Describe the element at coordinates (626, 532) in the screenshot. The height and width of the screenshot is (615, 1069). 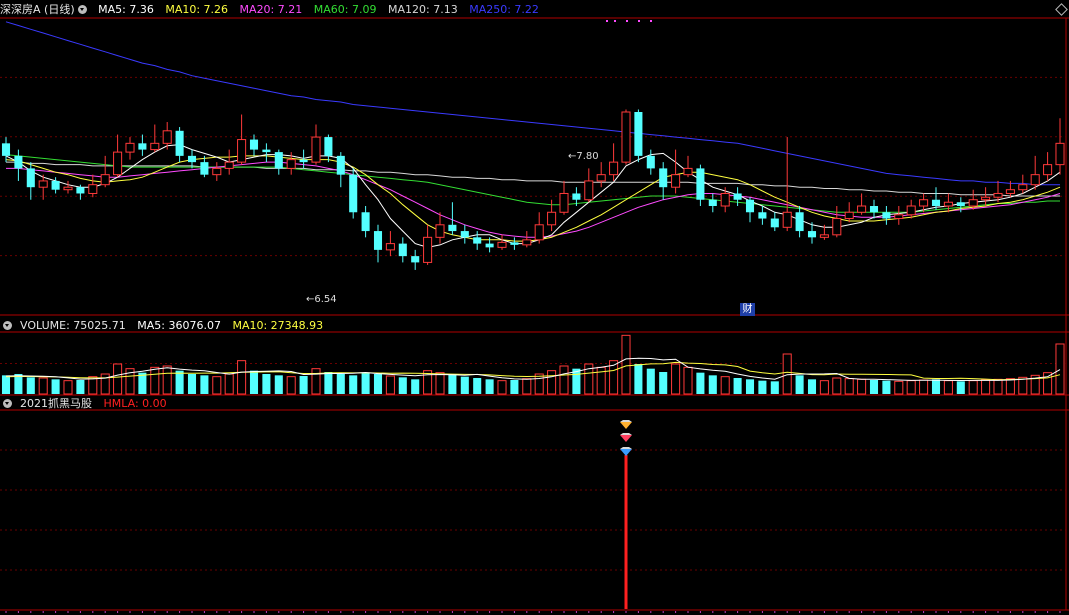
I see `hmla-signal-bar` at that location.